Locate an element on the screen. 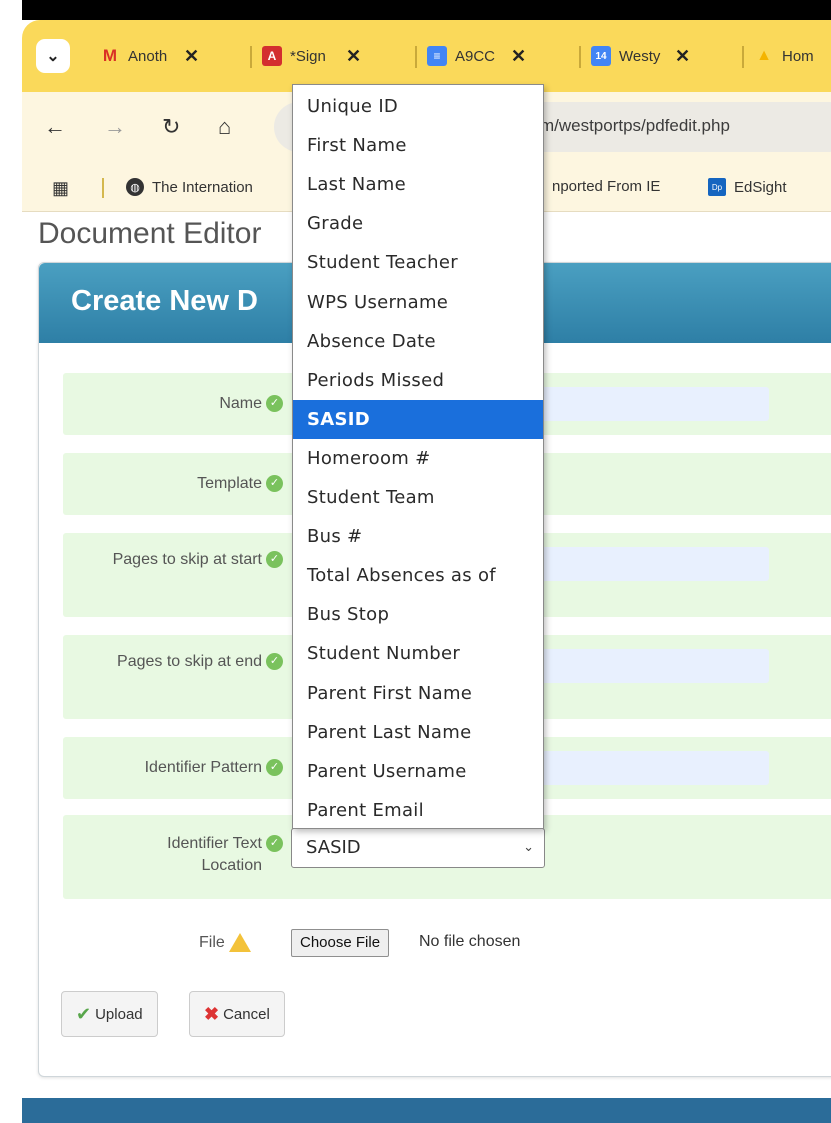 Image resolution: width=831 pixels, height=1123 pixels. dropdown-option: Parent Last Name is located at coordinates (418, 732).